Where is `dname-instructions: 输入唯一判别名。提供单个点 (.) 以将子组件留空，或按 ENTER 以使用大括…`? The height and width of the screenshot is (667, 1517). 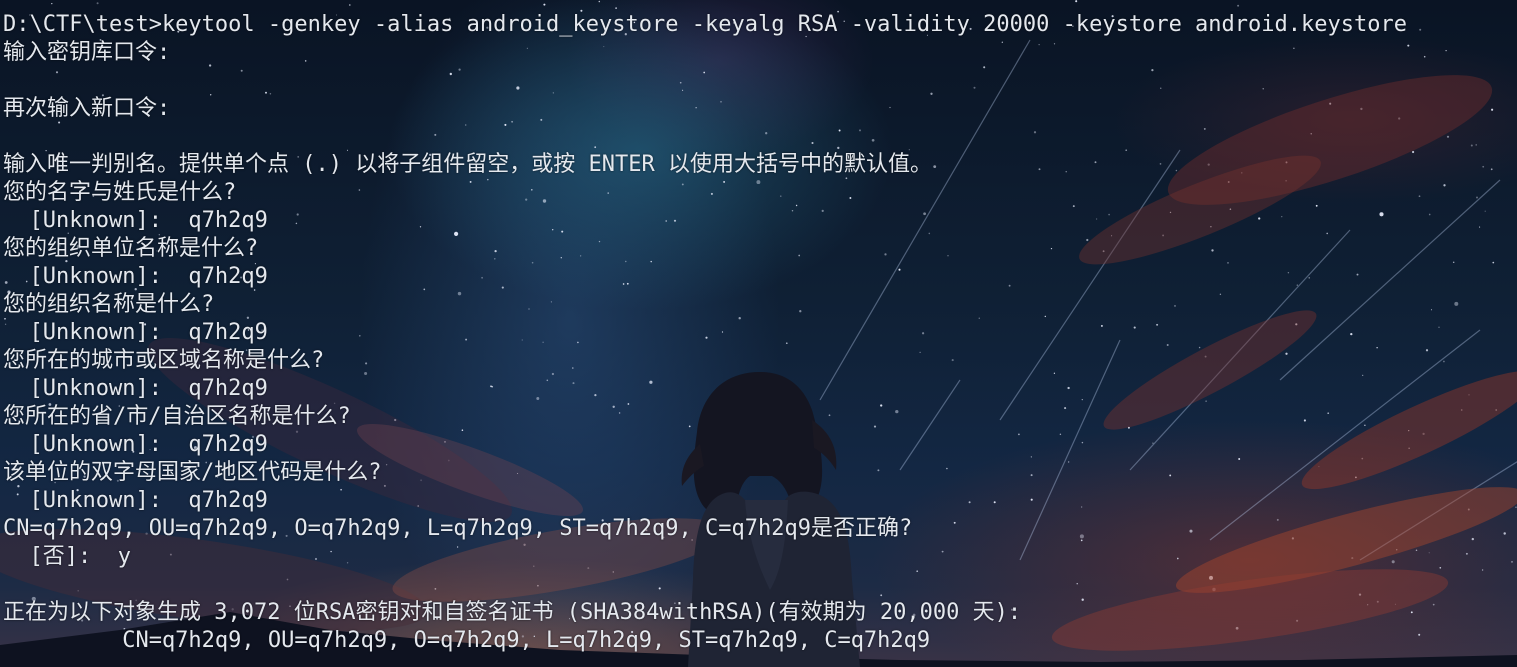 dname-instructions: 输入唯一判别名。提供单个点 (.) 以将子组件留空，或按 ENTER 以使用大括… is located at coordinates (467, 164).